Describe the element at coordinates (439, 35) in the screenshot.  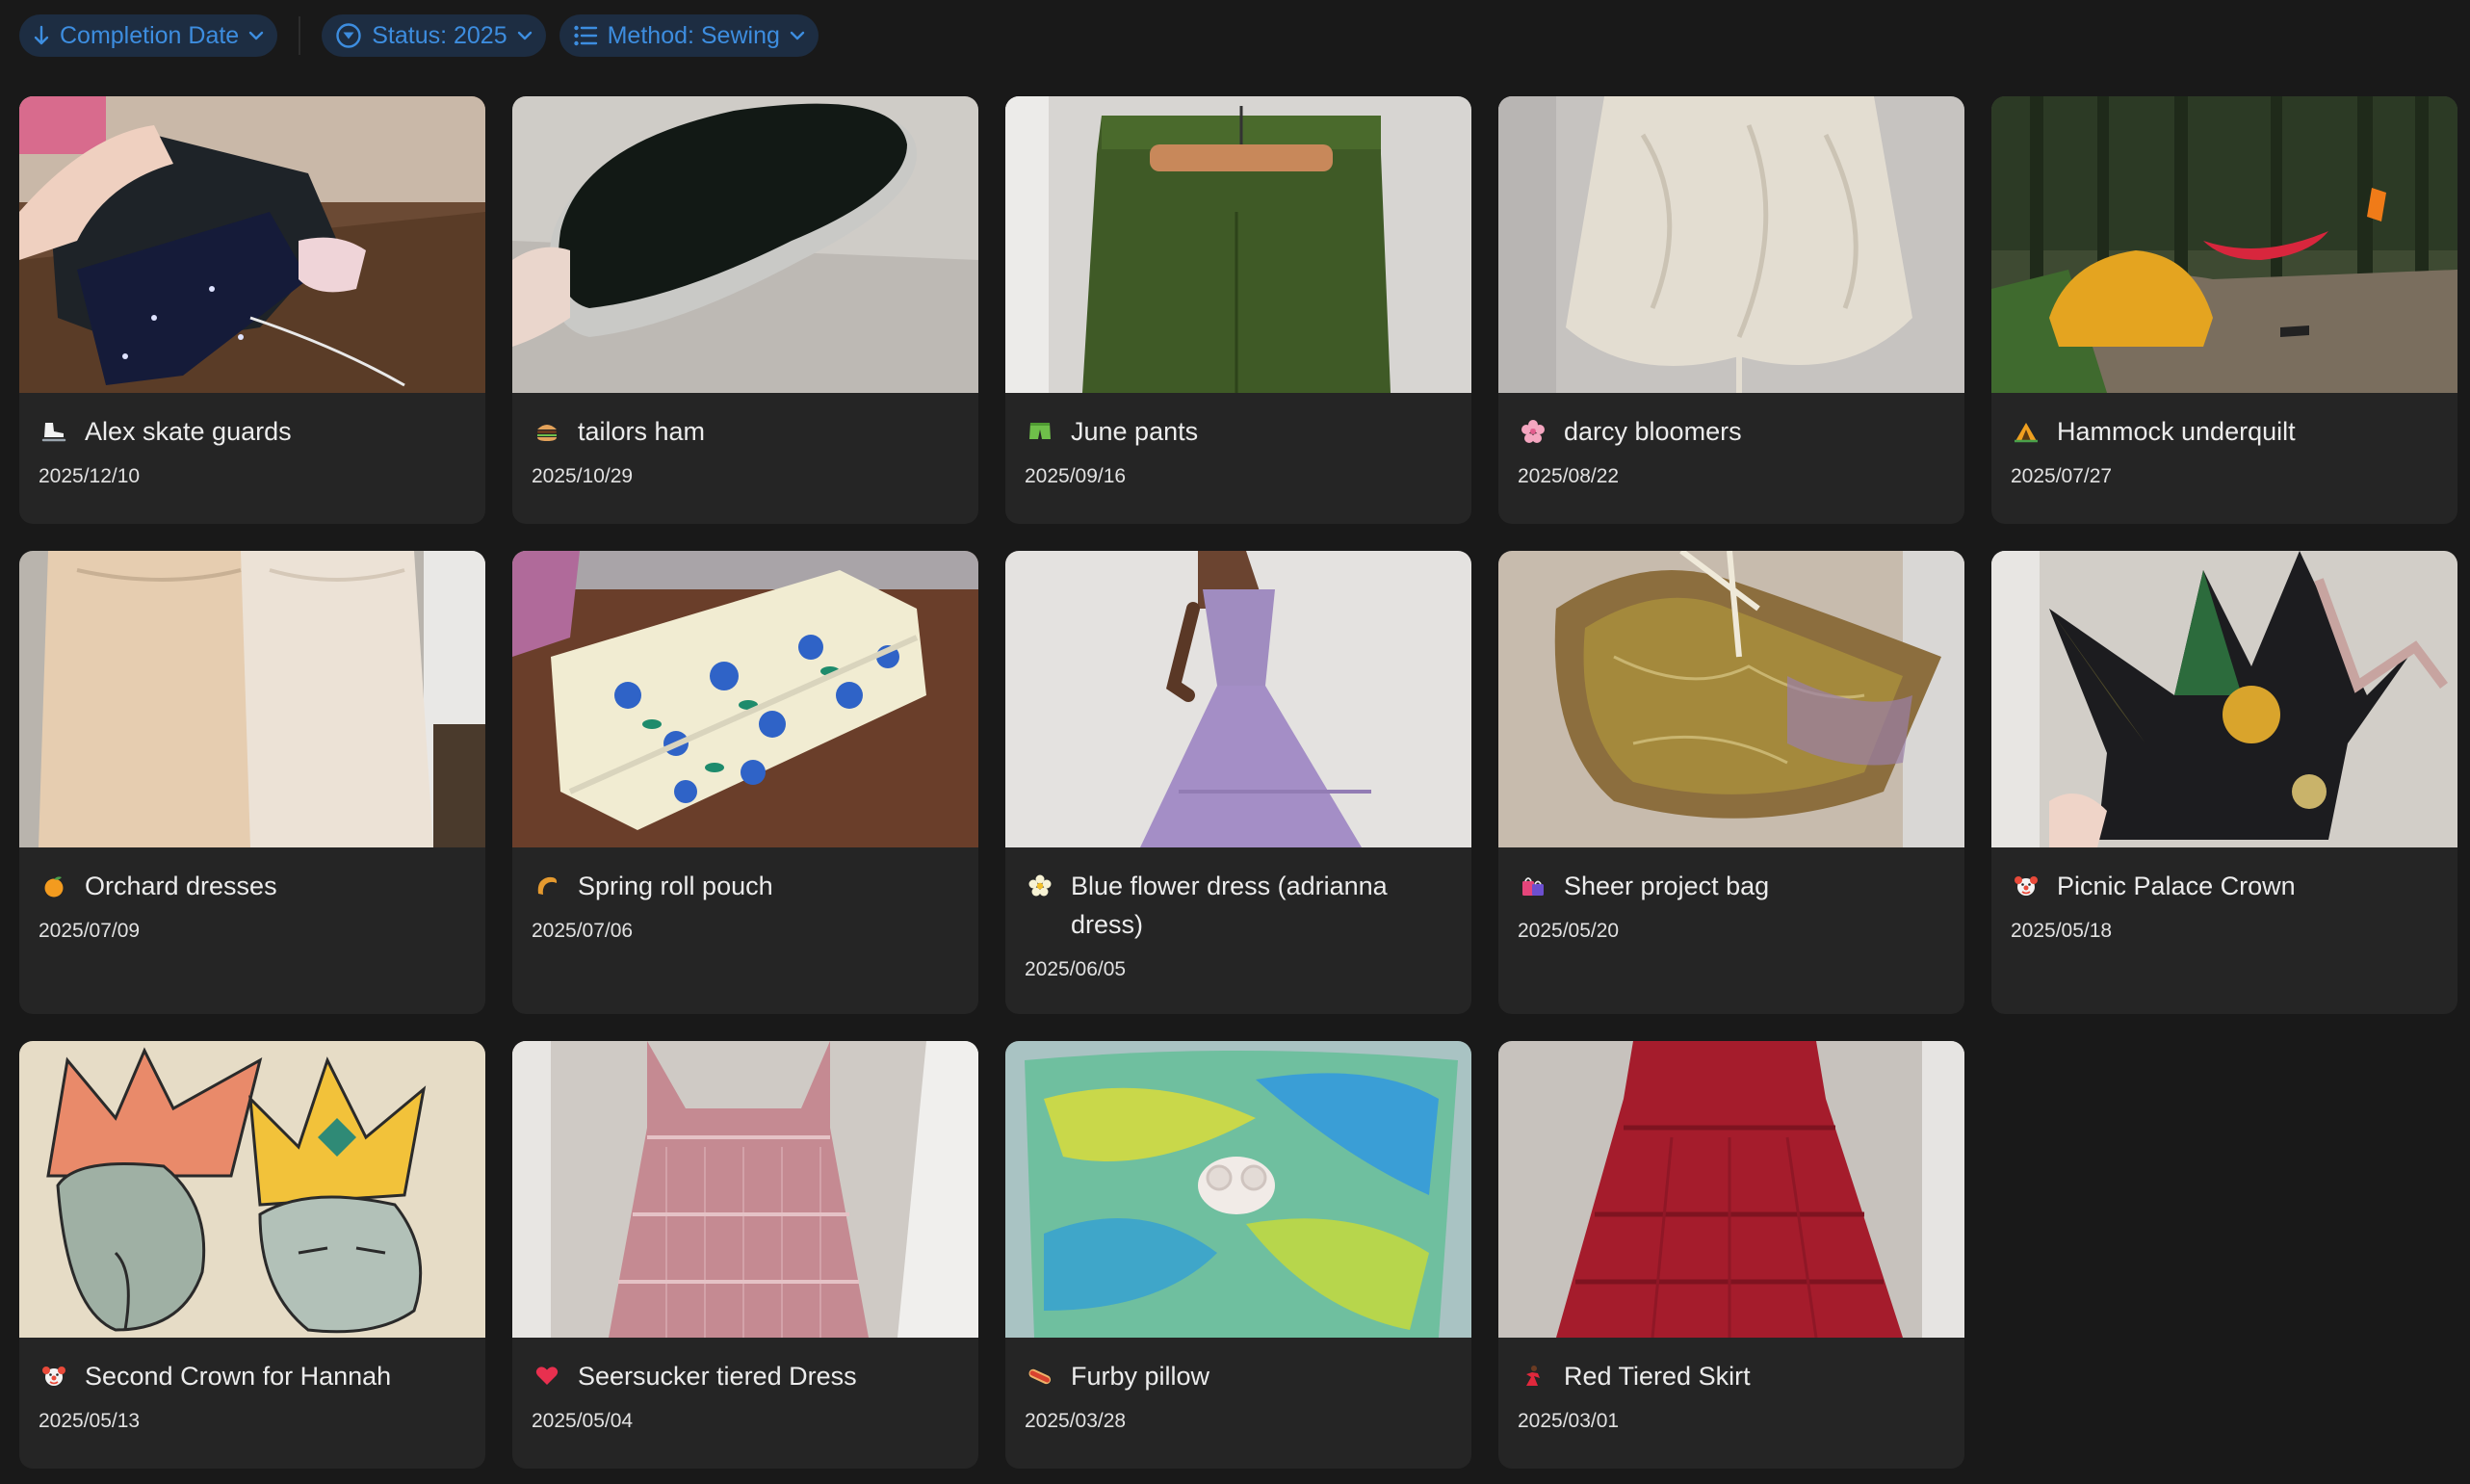
I see `status-filter-label: Status: 2025` at that location.